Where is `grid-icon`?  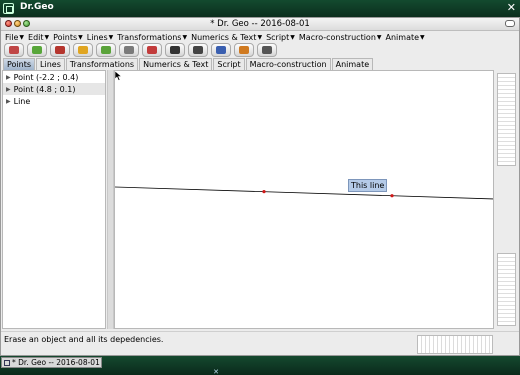
grid-icon is located at coordinates (129, 50).